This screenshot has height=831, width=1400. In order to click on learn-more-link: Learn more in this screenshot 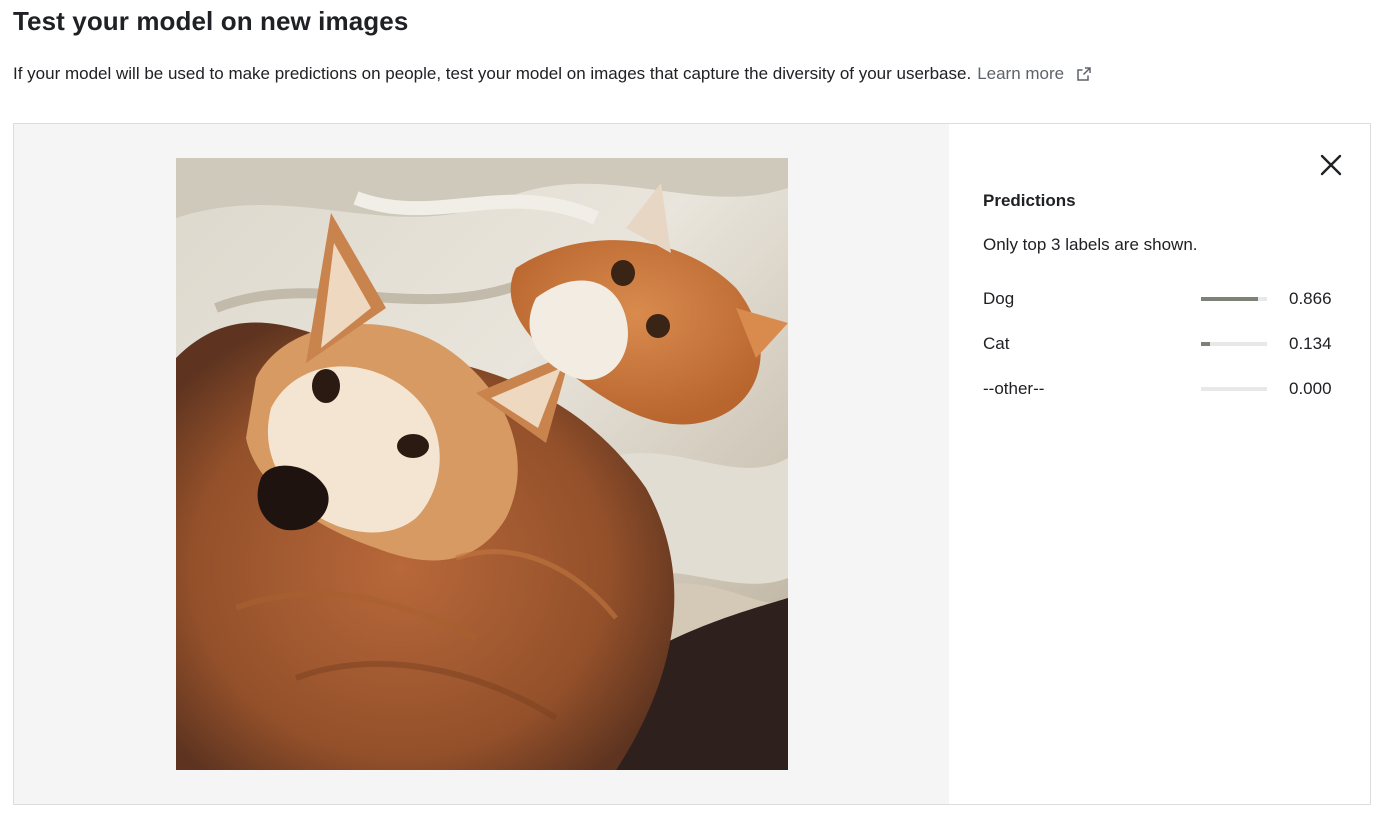, I will do `click(1034, 74)`.